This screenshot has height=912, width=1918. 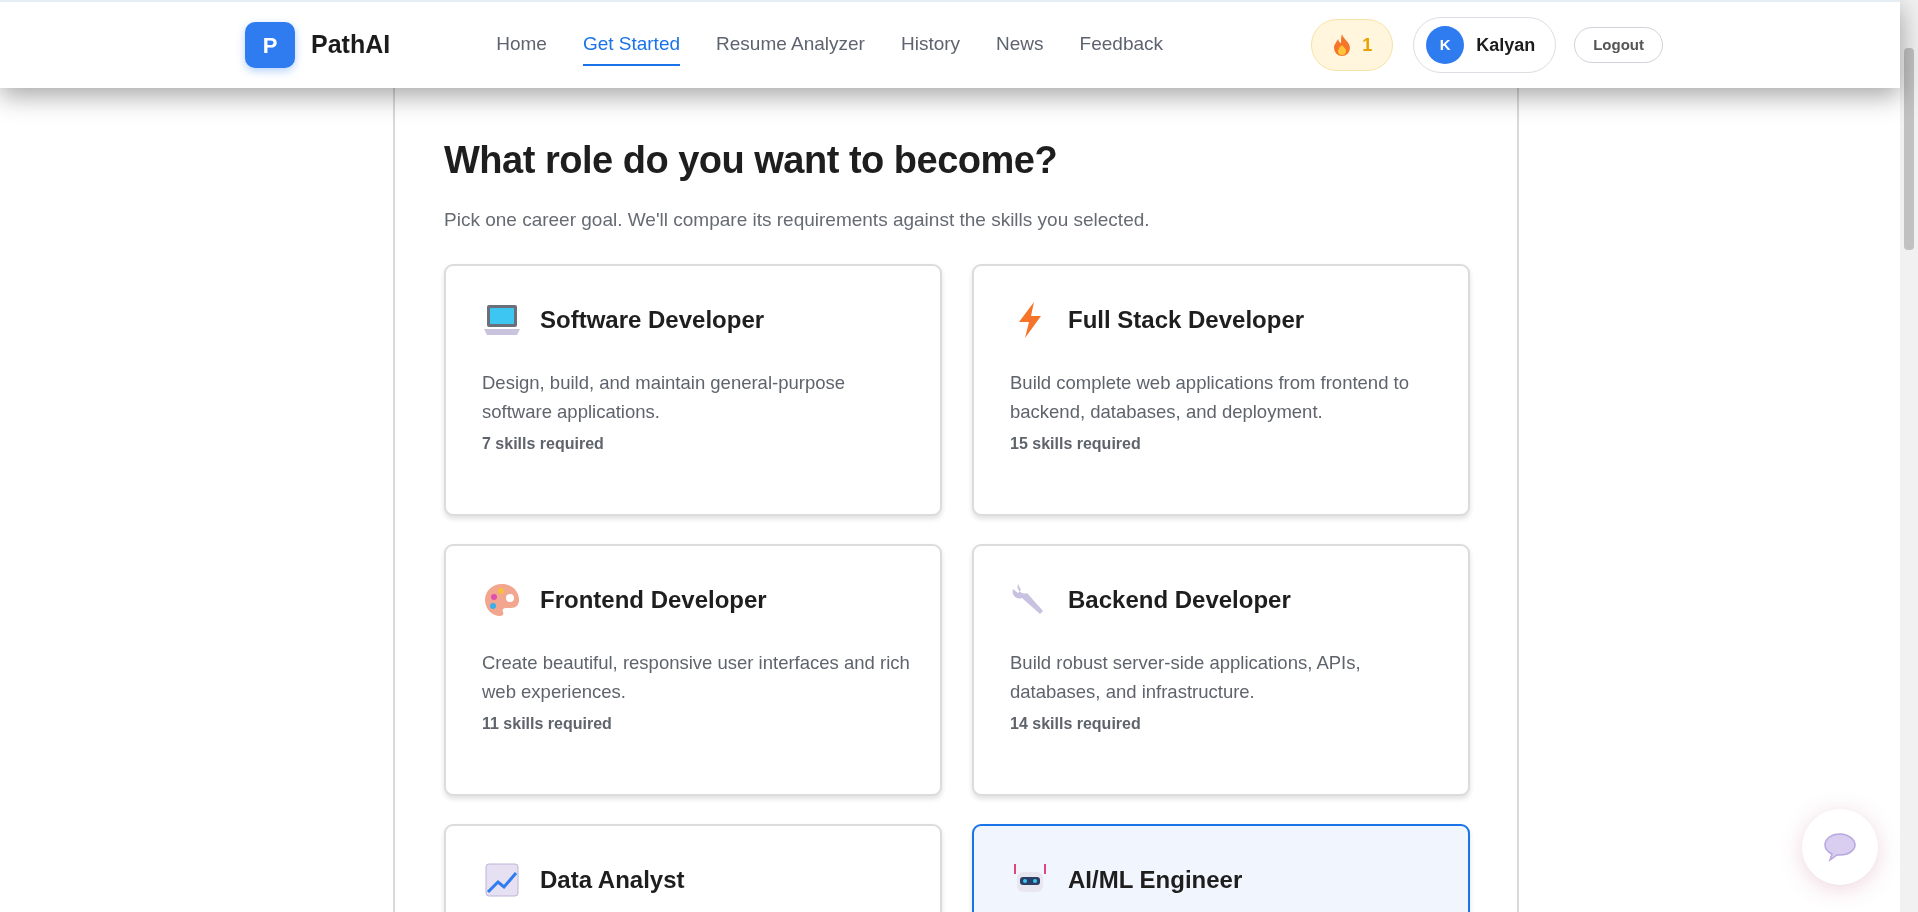 I want to click on brand-name: PathAI, so click(x=351, y=45).